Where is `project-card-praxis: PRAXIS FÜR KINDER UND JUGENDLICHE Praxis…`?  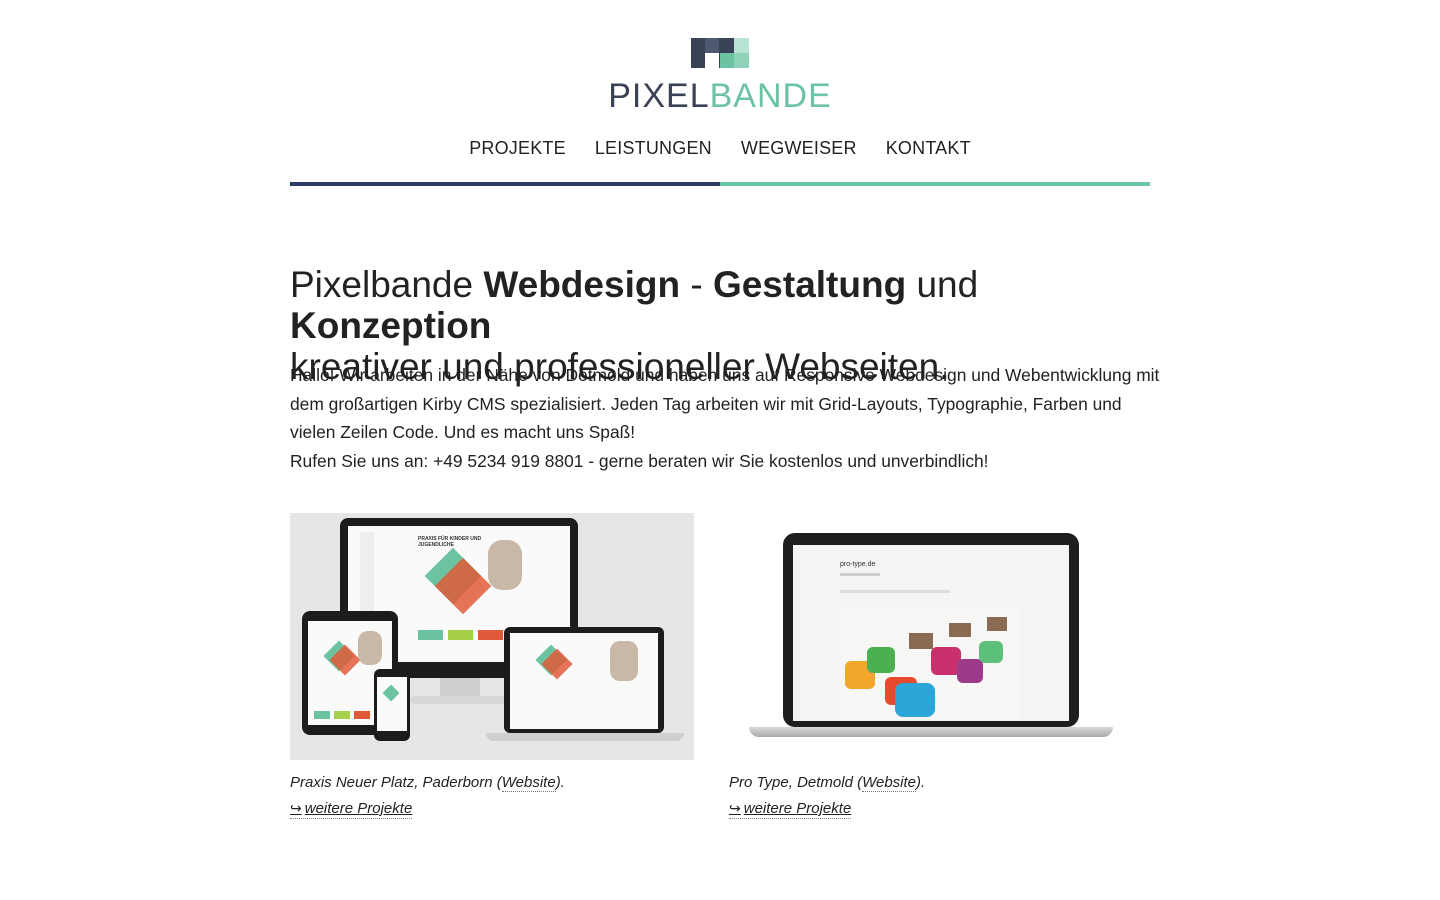 project-card-praxis: PRAXIS FÜR KINDER UND JUGENDLICHE Praxis… is located at coordinates (492, 666).